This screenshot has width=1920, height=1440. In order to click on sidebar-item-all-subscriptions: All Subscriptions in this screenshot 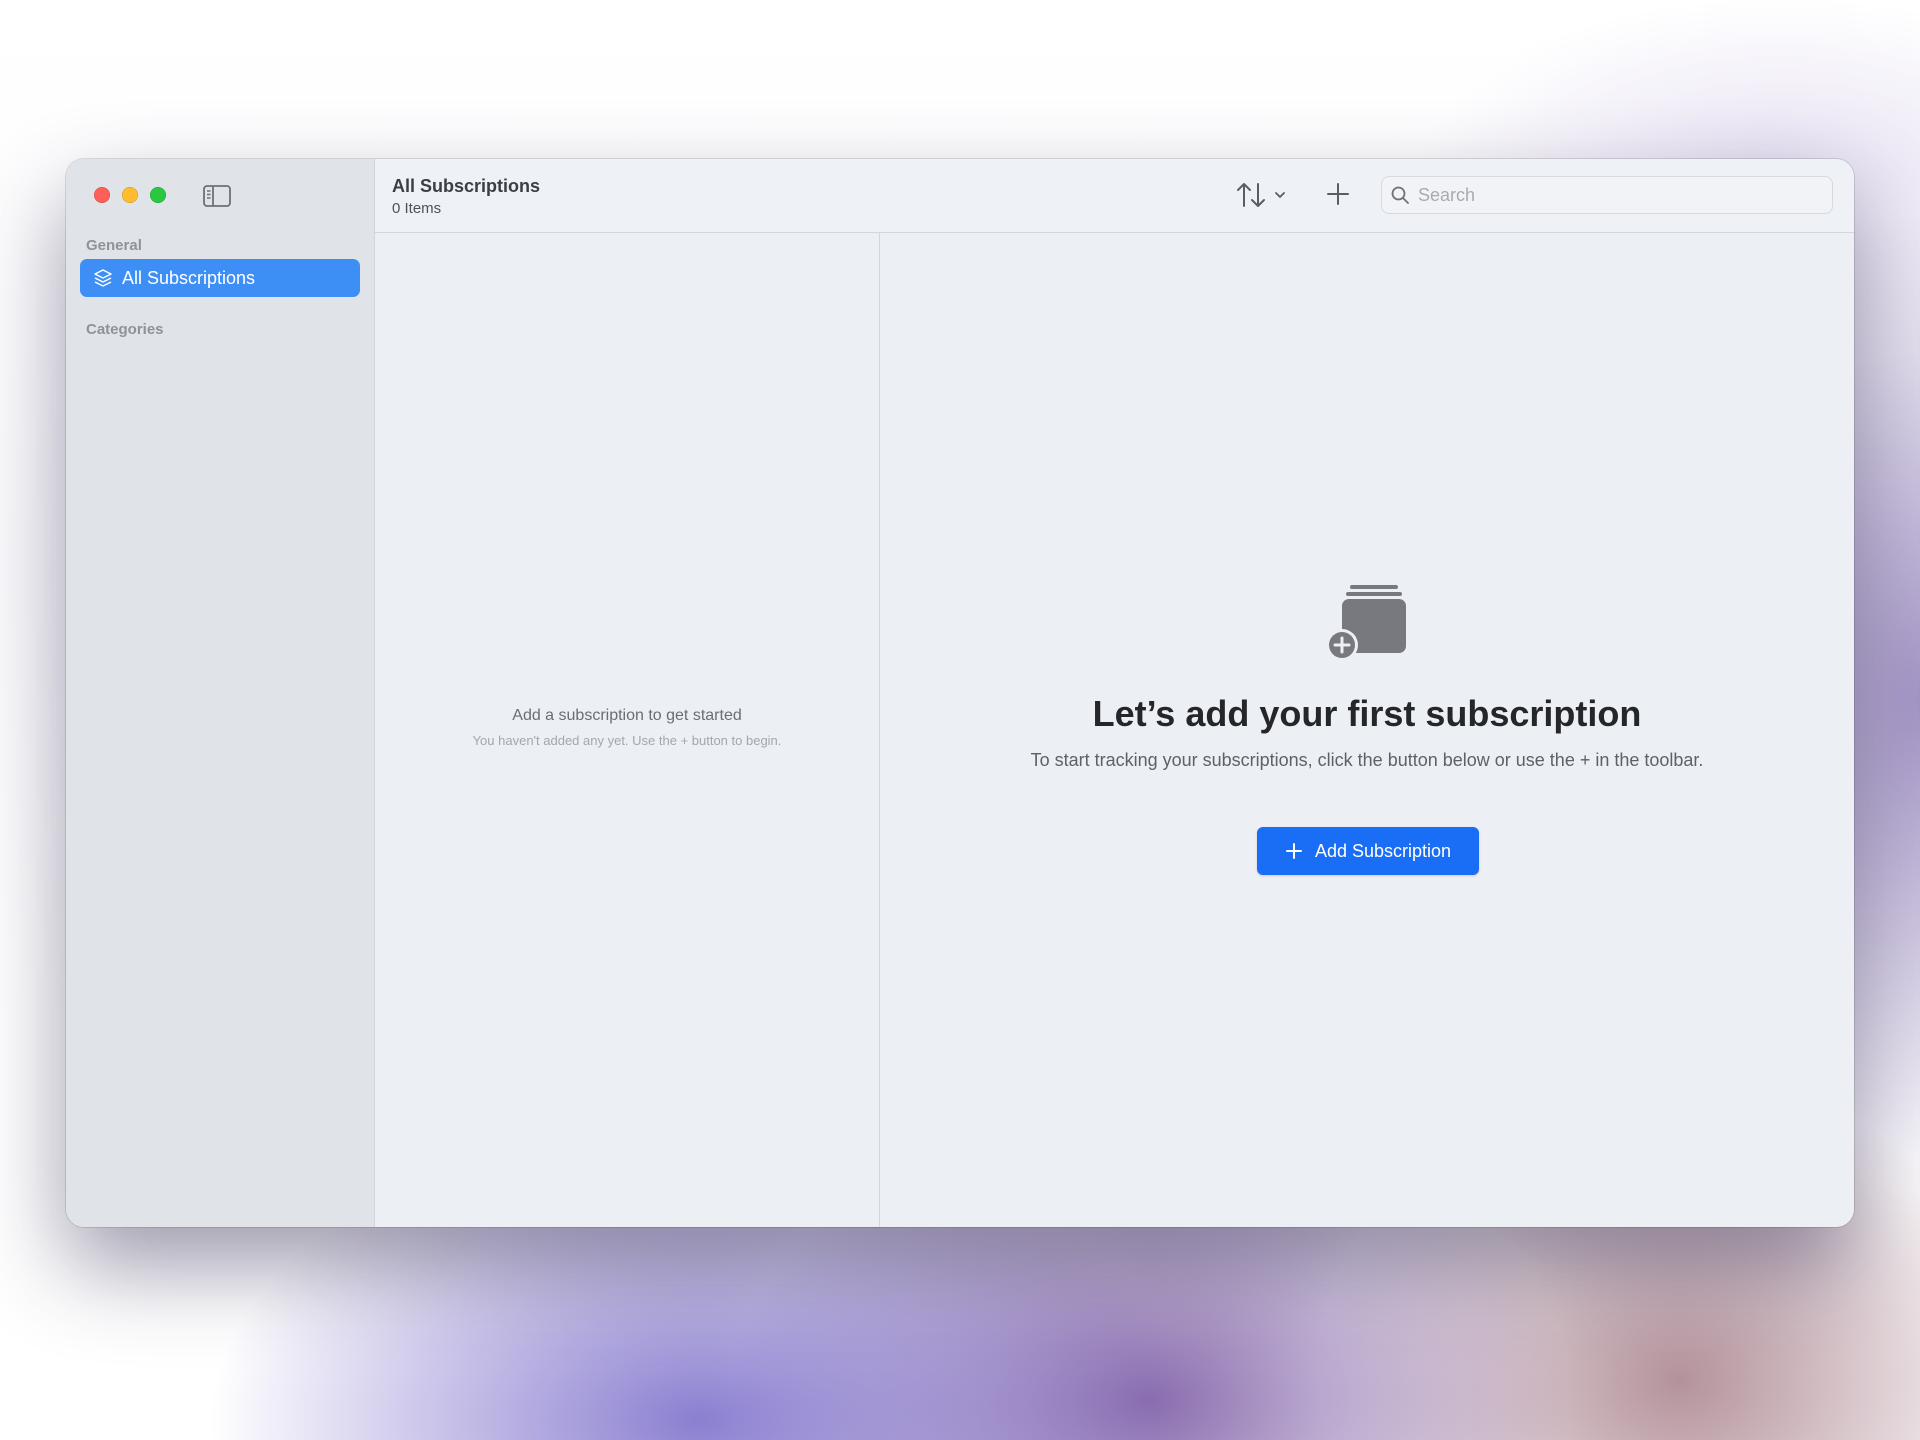, I will do `click(220, 278)`.